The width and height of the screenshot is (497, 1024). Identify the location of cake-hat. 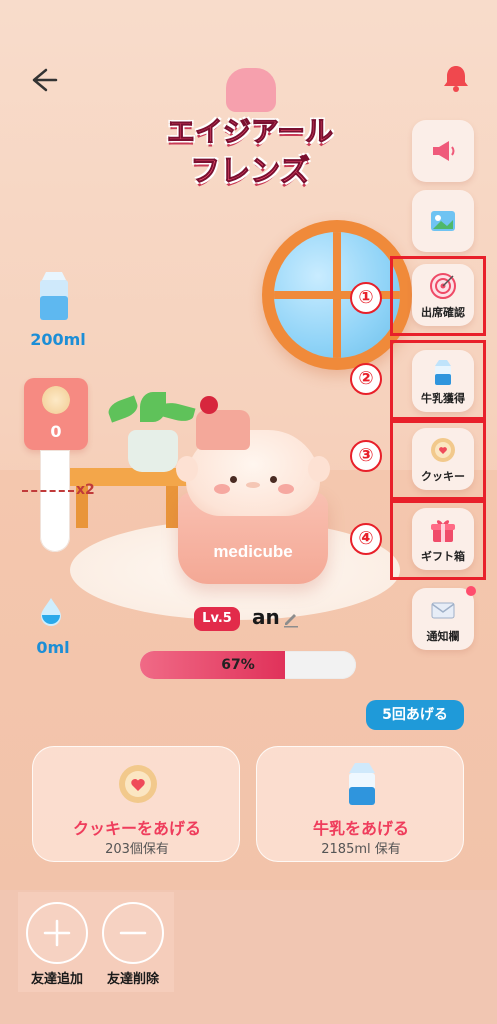
(223, 430).